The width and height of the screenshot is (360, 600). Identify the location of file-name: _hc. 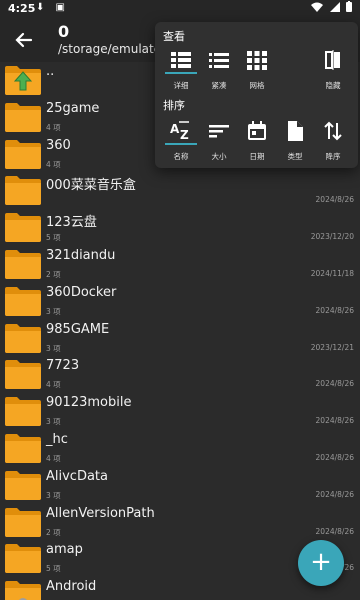
(57, 439).